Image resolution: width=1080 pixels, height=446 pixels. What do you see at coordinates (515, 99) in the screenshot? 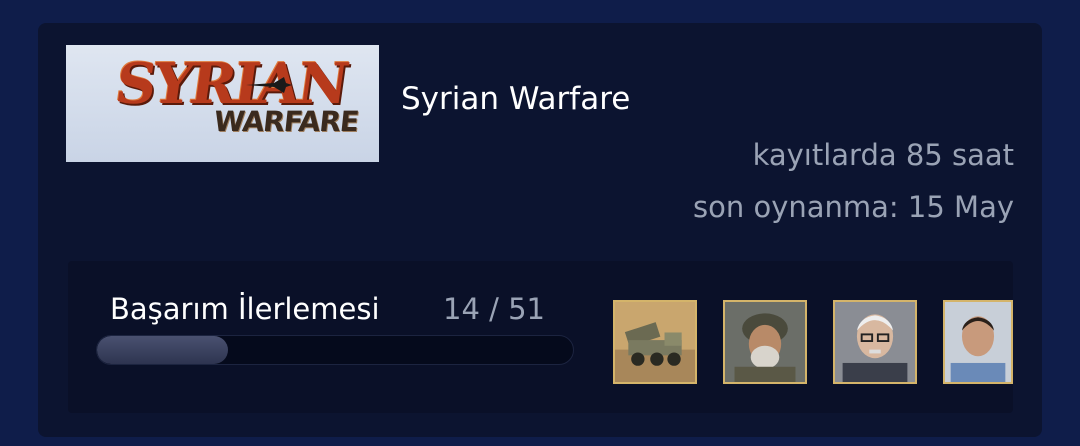
I see `game-title: Syrian Warfare` at bounding box center [515, 99].